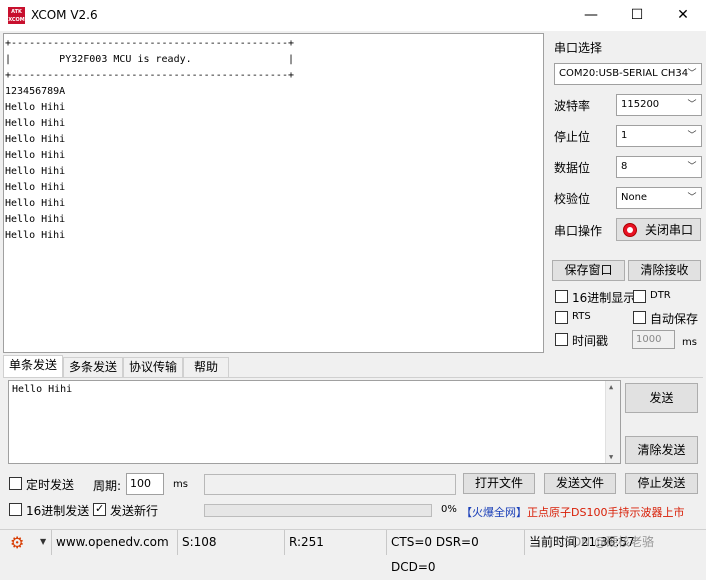  Describe the element at coordinates (35, 91) in the screenshot. I see `receive-line: 123456789A` at that location.